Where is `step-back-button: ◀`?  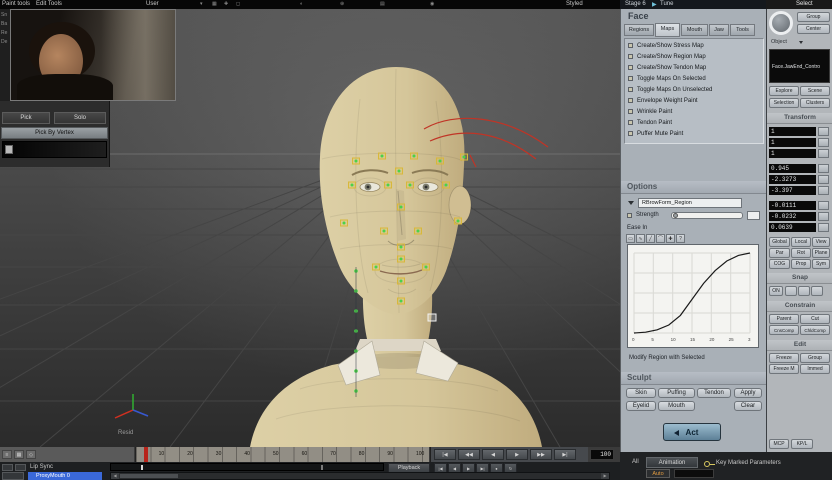
step-back-button: ◀ is located at coordinates (493, 454).